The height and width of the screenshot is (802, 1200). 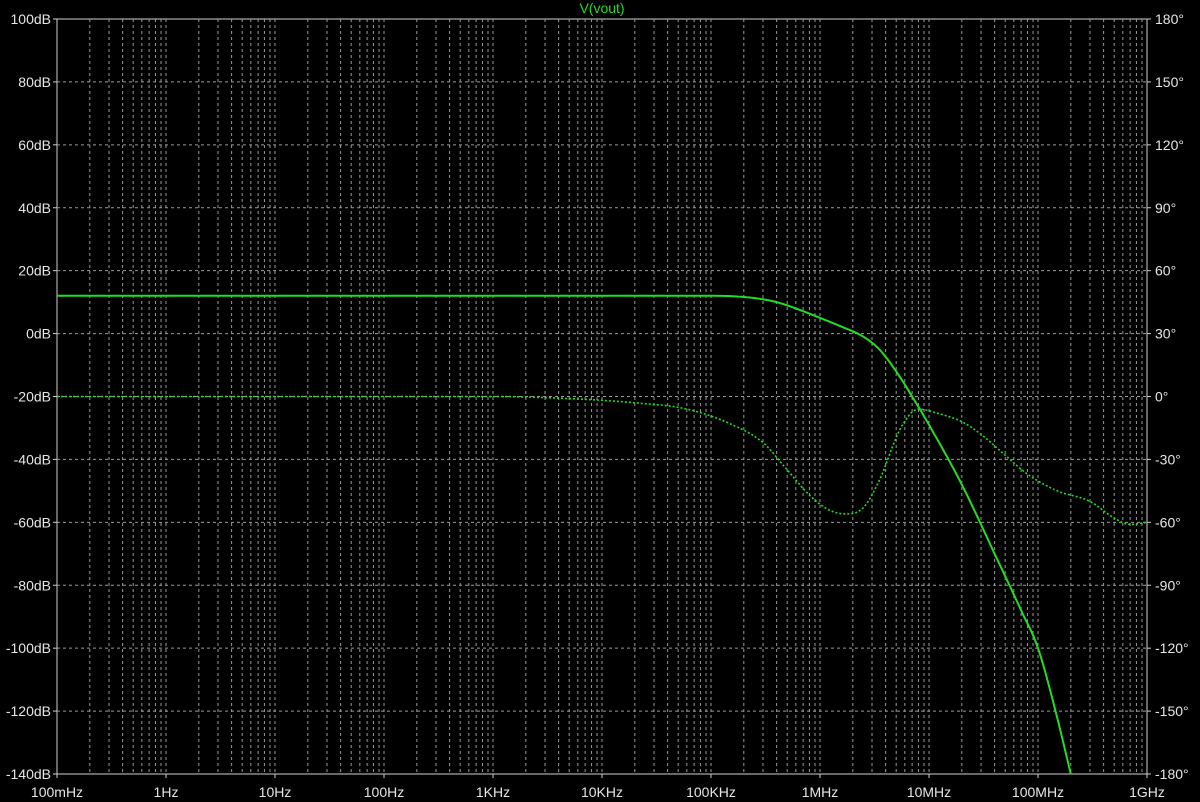 I want to click on x-tick-label: 1MHz, so click(x=820, y=792).